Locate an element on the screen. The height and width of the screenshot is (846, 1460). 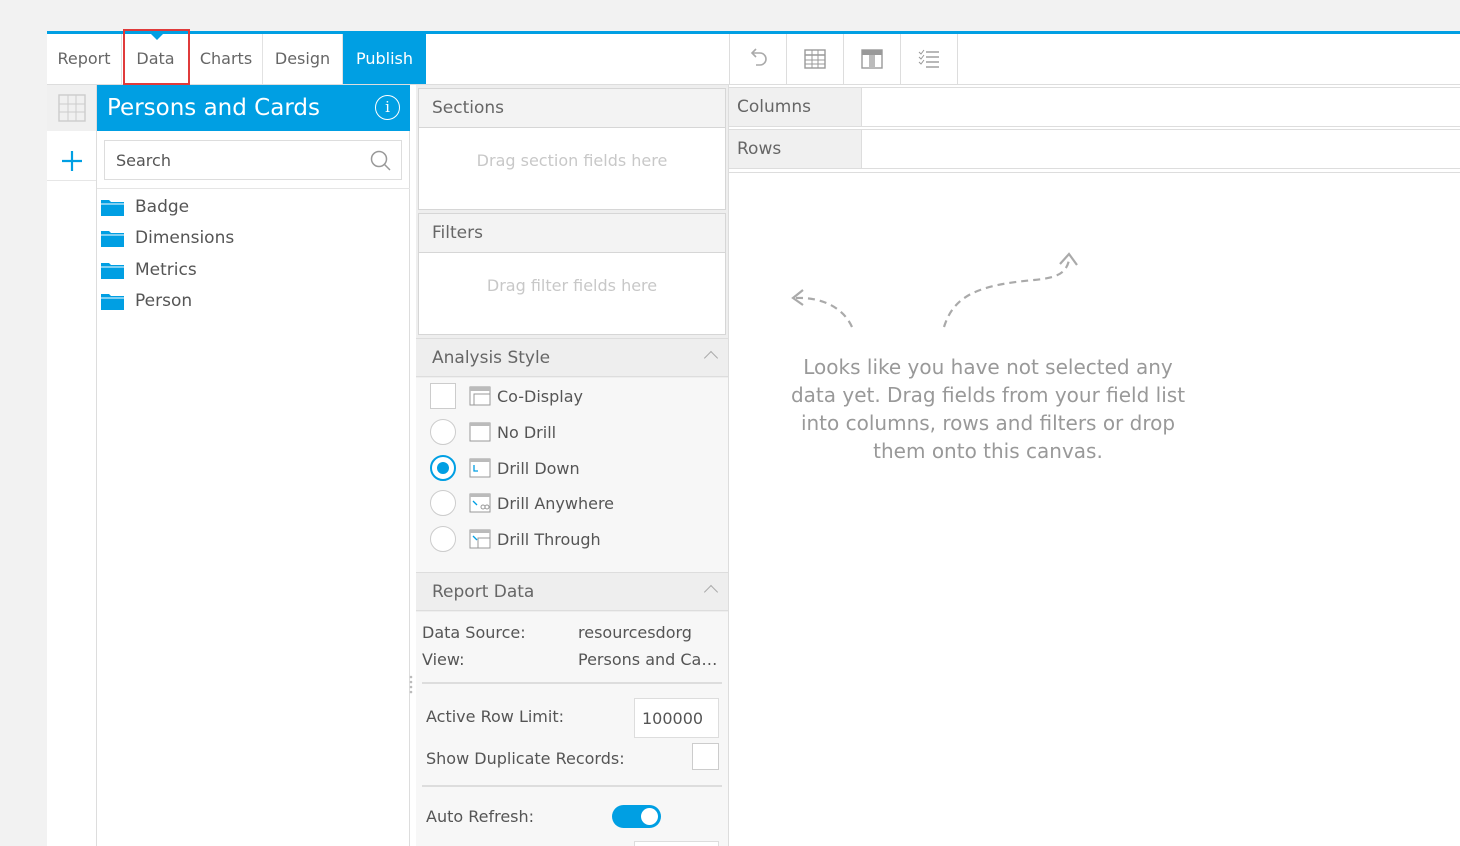
rows-shelf: Rows is located at coordinates (1094, 149).